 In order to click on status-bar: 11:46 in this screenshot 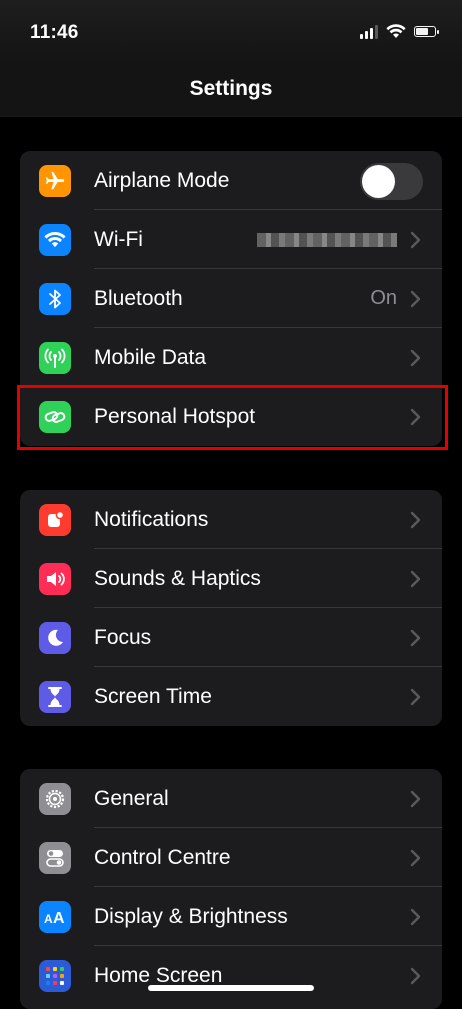, I will do `click(231, 31)`.